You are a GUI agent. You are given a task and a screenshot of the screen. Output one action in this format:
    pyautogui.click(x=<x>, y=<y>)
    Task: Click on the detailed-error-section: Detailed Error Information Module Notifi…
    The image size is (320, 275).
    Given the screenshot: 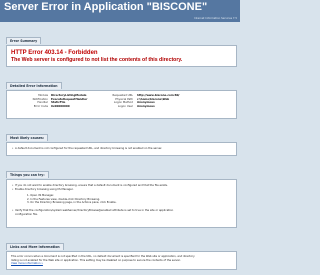 What is the action you would take?
    pyautogui.click(x=121, y=95)
    